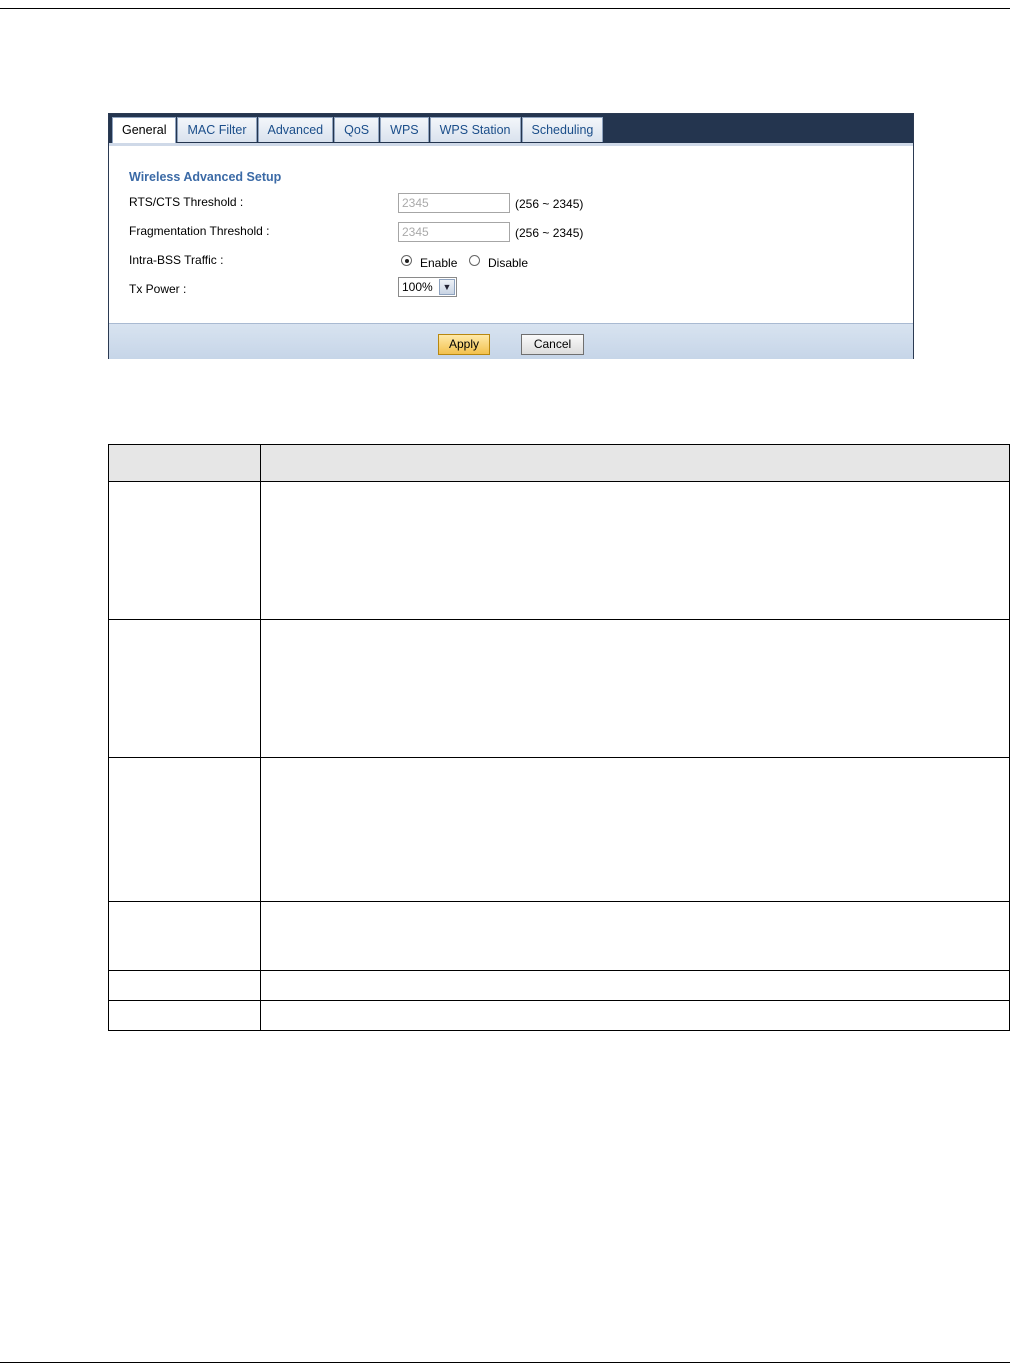 The width and height of the screenshot is (1010, 1364). What do you see at coordinates (447, 287) in the screenshot?
I see `chevron-down-icon: ▼` at bounding box center [447, 287].